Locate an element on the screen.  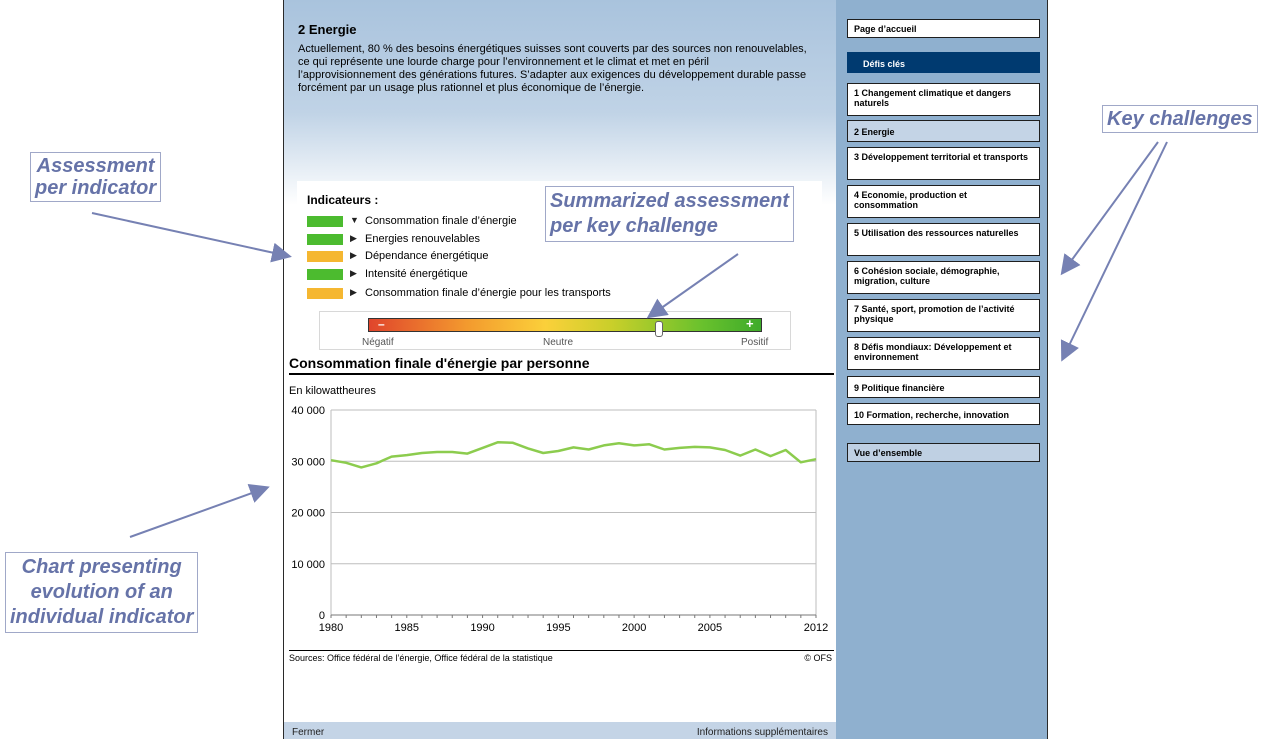
nav-item-education: 10 Formation, recherche, innovation is located at coordinates (943, 414).